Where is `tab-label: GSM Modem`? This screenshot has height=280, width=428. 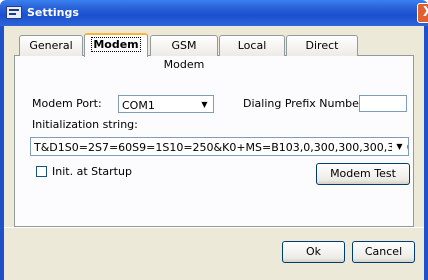
tab-label: GSM Modem is located at coordinates (184, 55).